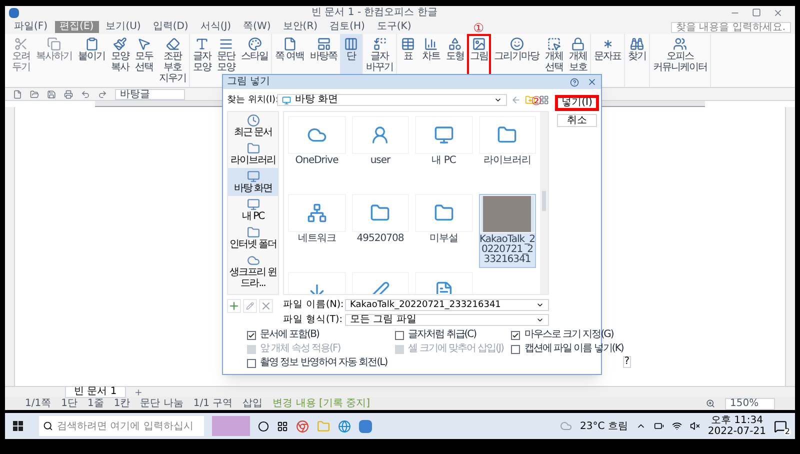 This screenshot has width=800, height=454. Describe the element at coordinates (578, 60) in the screenshot. I see `ribbon-button: 개체 보호` at that location.